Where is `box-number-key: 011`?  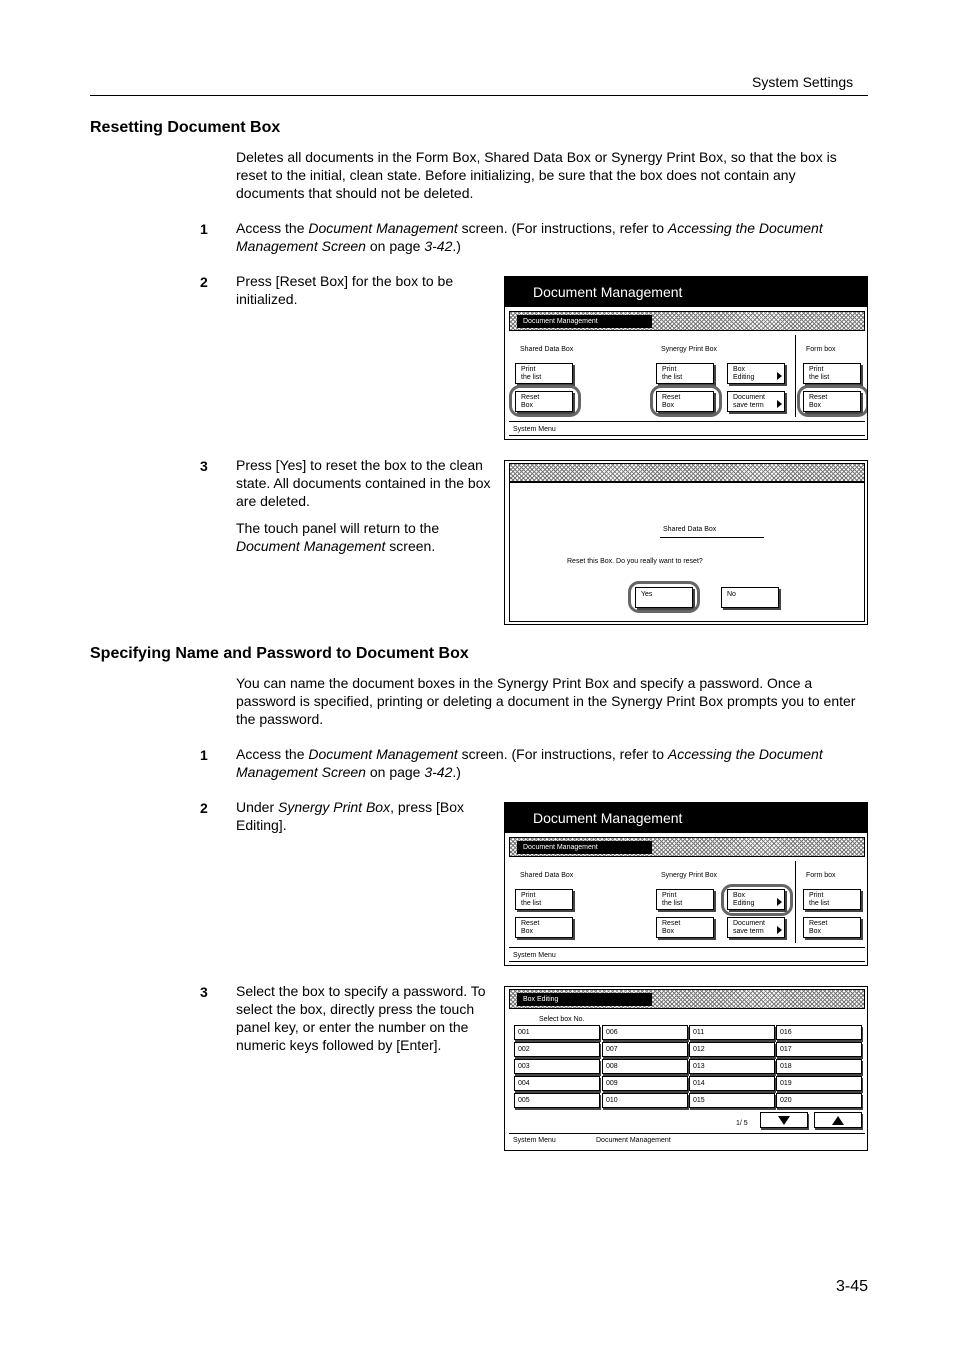
box-number-key: 011 is located at coordinates (732, 1032).